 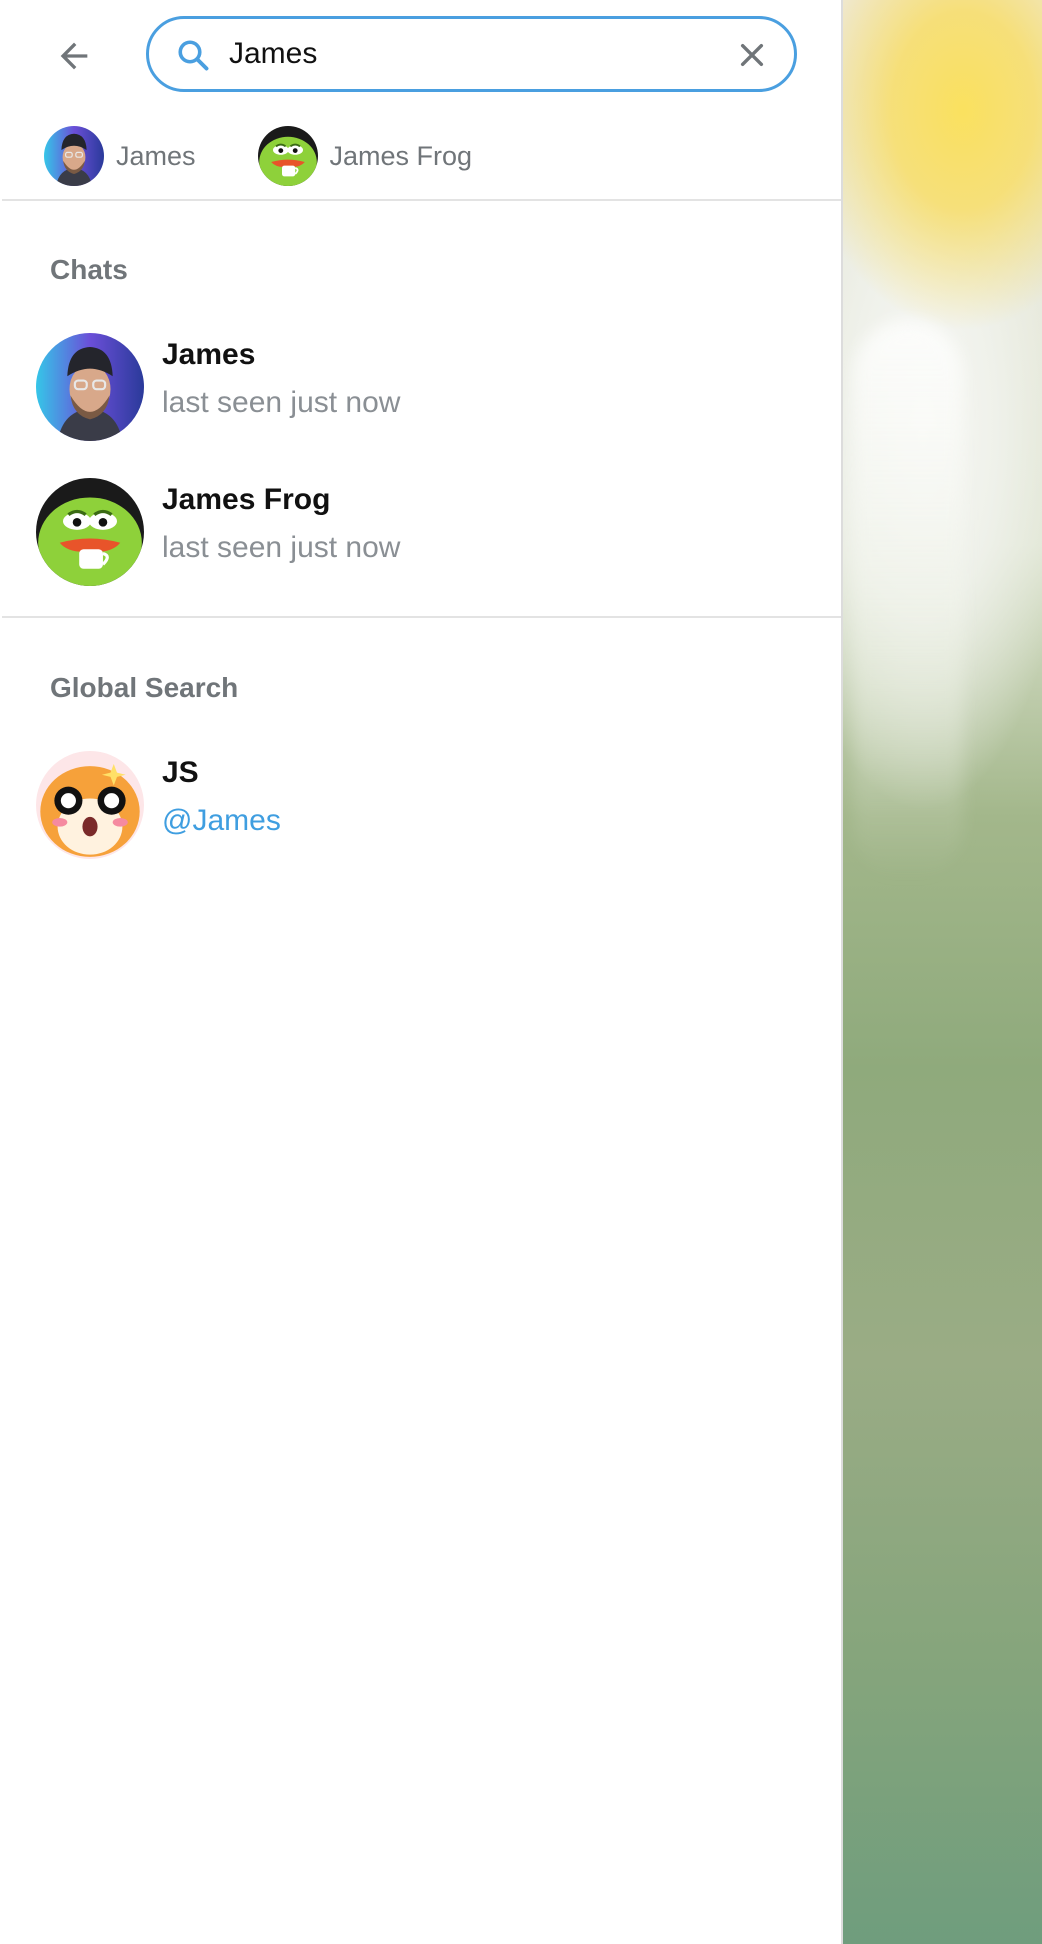 What do you see at coordinates (89, 269) in the screenshot?
I see `section-title-chats: Chats` at bounding box center [89, 269].